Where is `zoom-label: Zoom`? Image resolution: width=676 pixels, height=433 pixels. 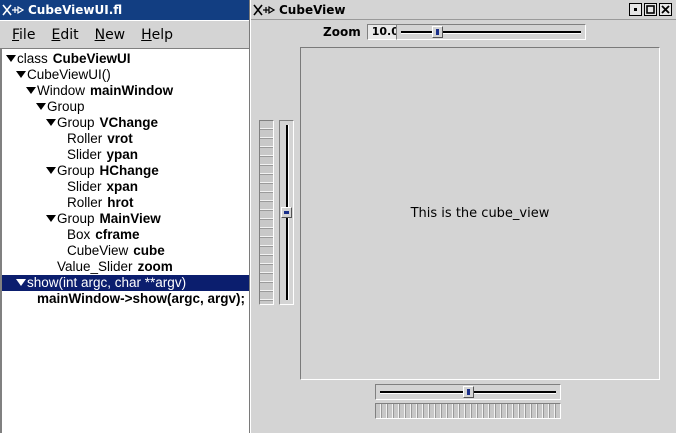 zoom-label: Zoom is located at coordinates (342, 32).